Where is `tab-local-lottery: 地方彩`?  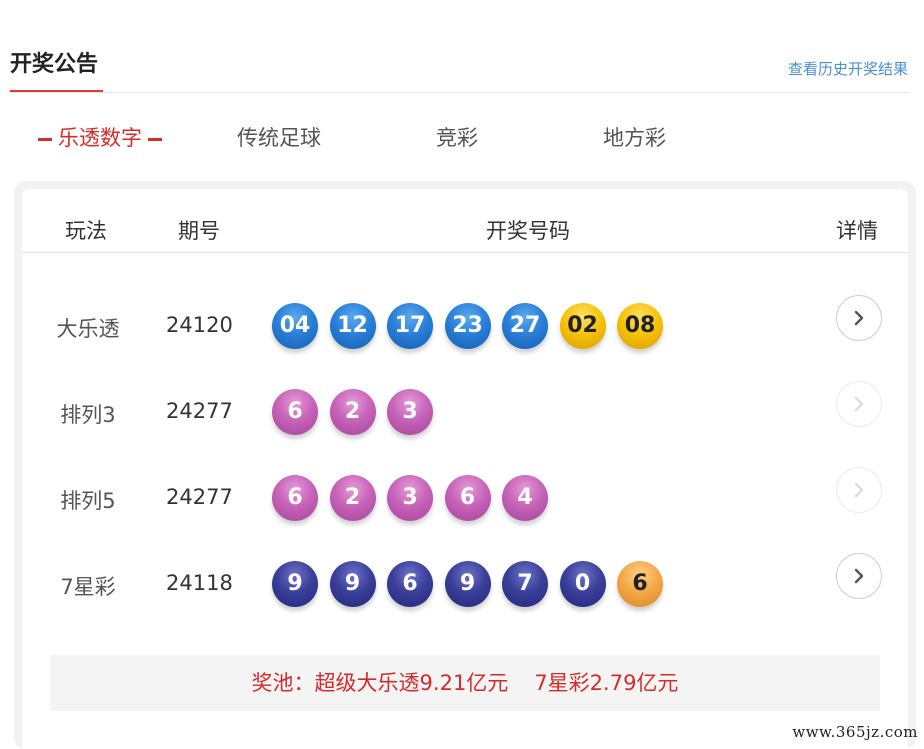 tab-local-lottery: 地方彩 is located at coordinates (634, 137).